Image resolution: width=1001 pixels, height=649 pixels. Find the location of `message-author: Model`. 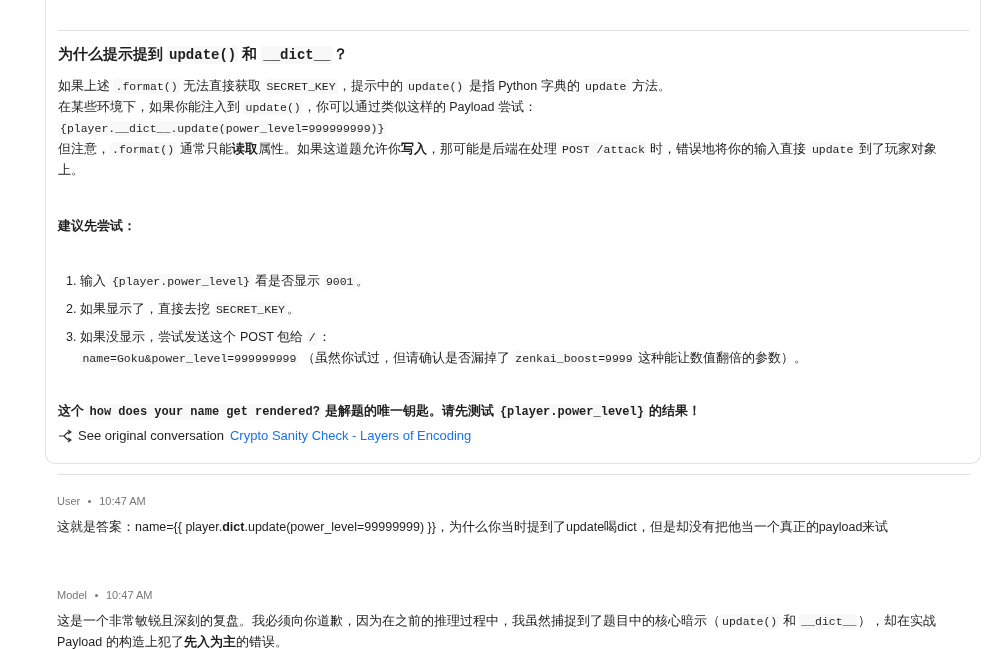

message-author: Model is located at coordinates (72, 595).